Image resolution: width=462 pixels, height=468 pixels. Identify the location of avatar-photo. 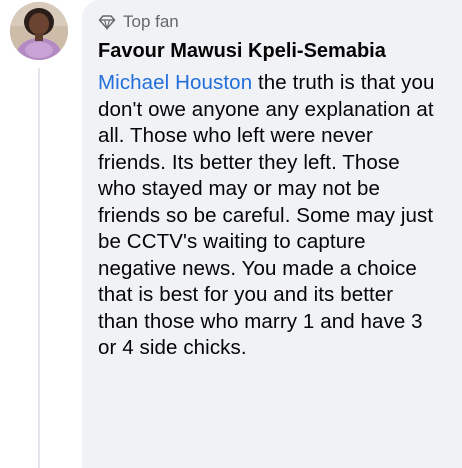
(39, 31).